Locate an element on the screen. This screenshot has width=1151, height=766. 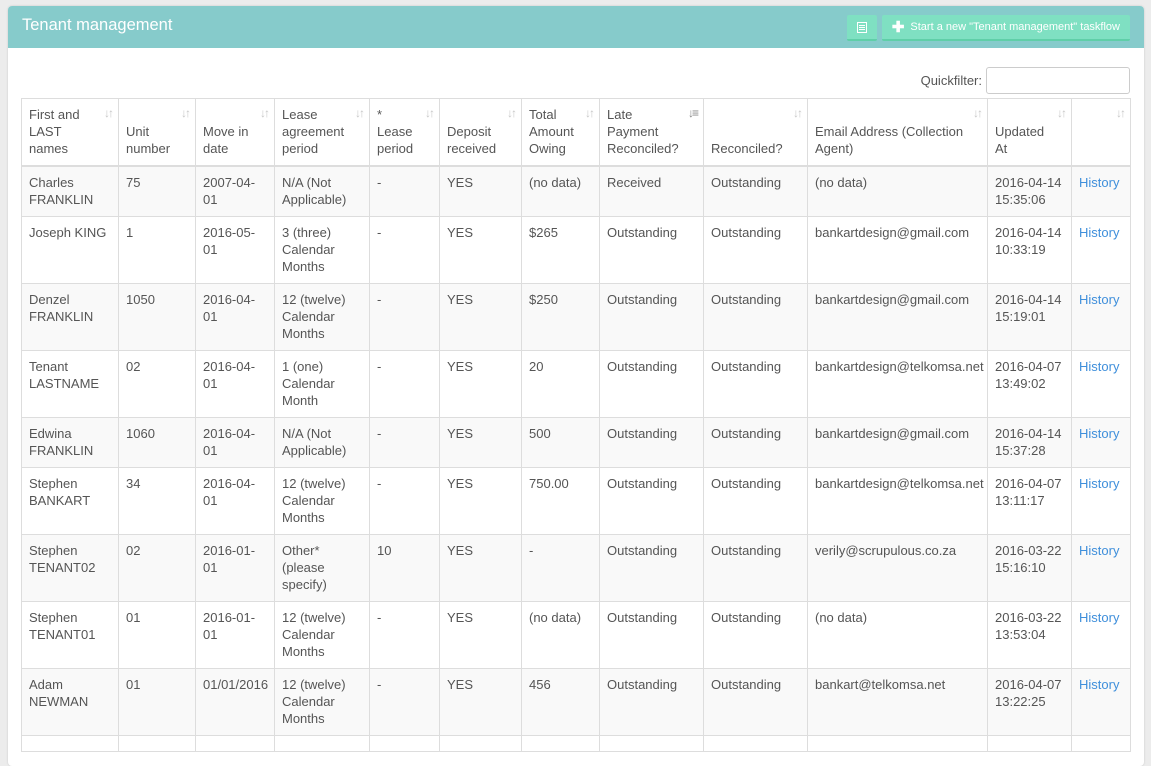
table-cell: YES is located at coordinates (480, 702).